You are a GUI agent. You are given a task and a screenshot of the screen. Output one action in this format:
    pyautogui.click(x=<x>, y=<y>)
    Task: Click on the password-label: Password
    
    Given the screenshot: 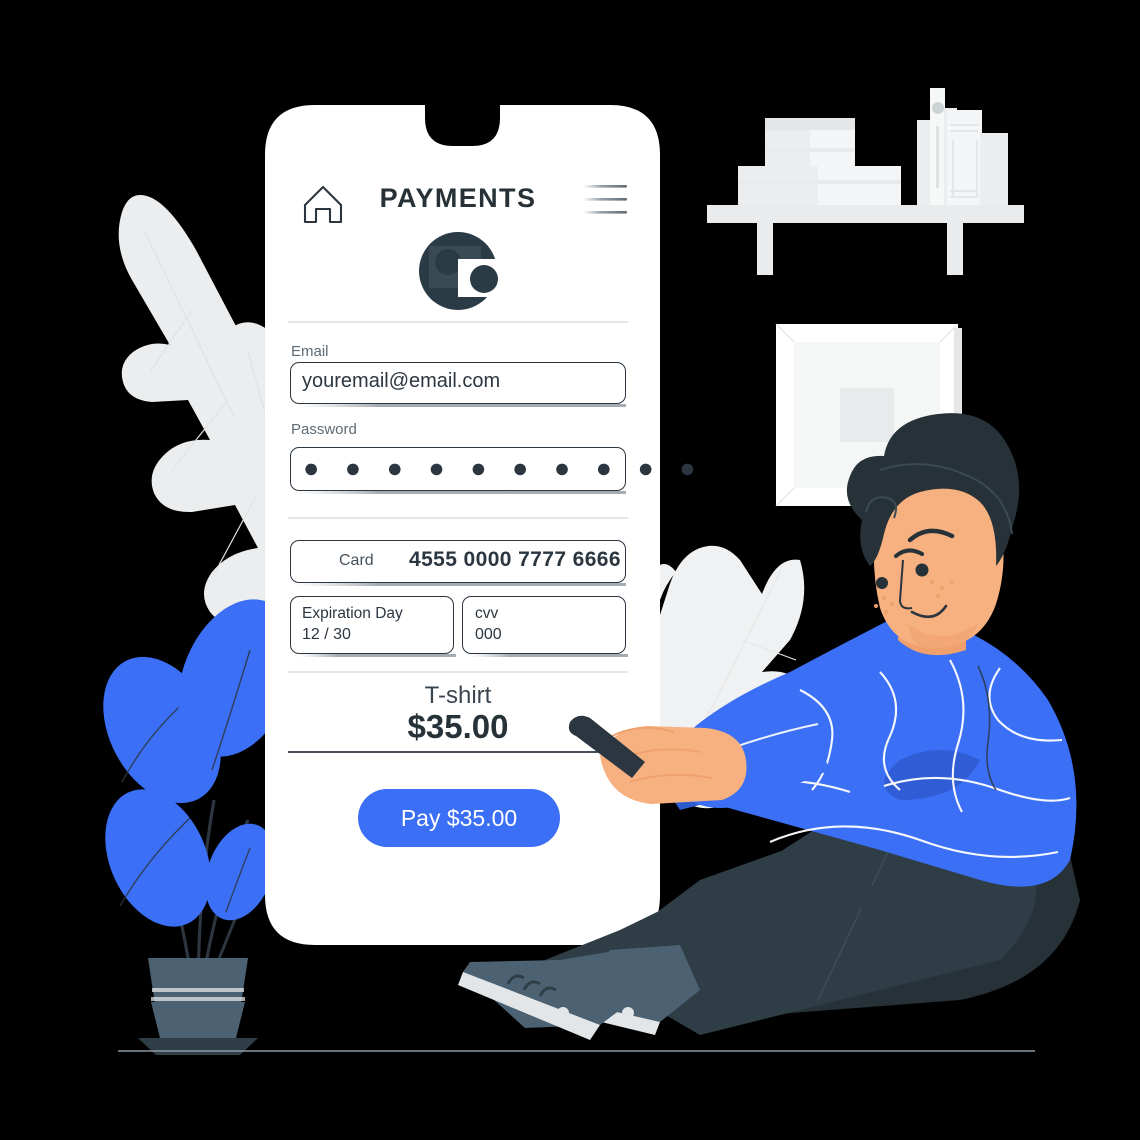 What is the action you would take?
    pyautogui.click(x=324, y=429)
    